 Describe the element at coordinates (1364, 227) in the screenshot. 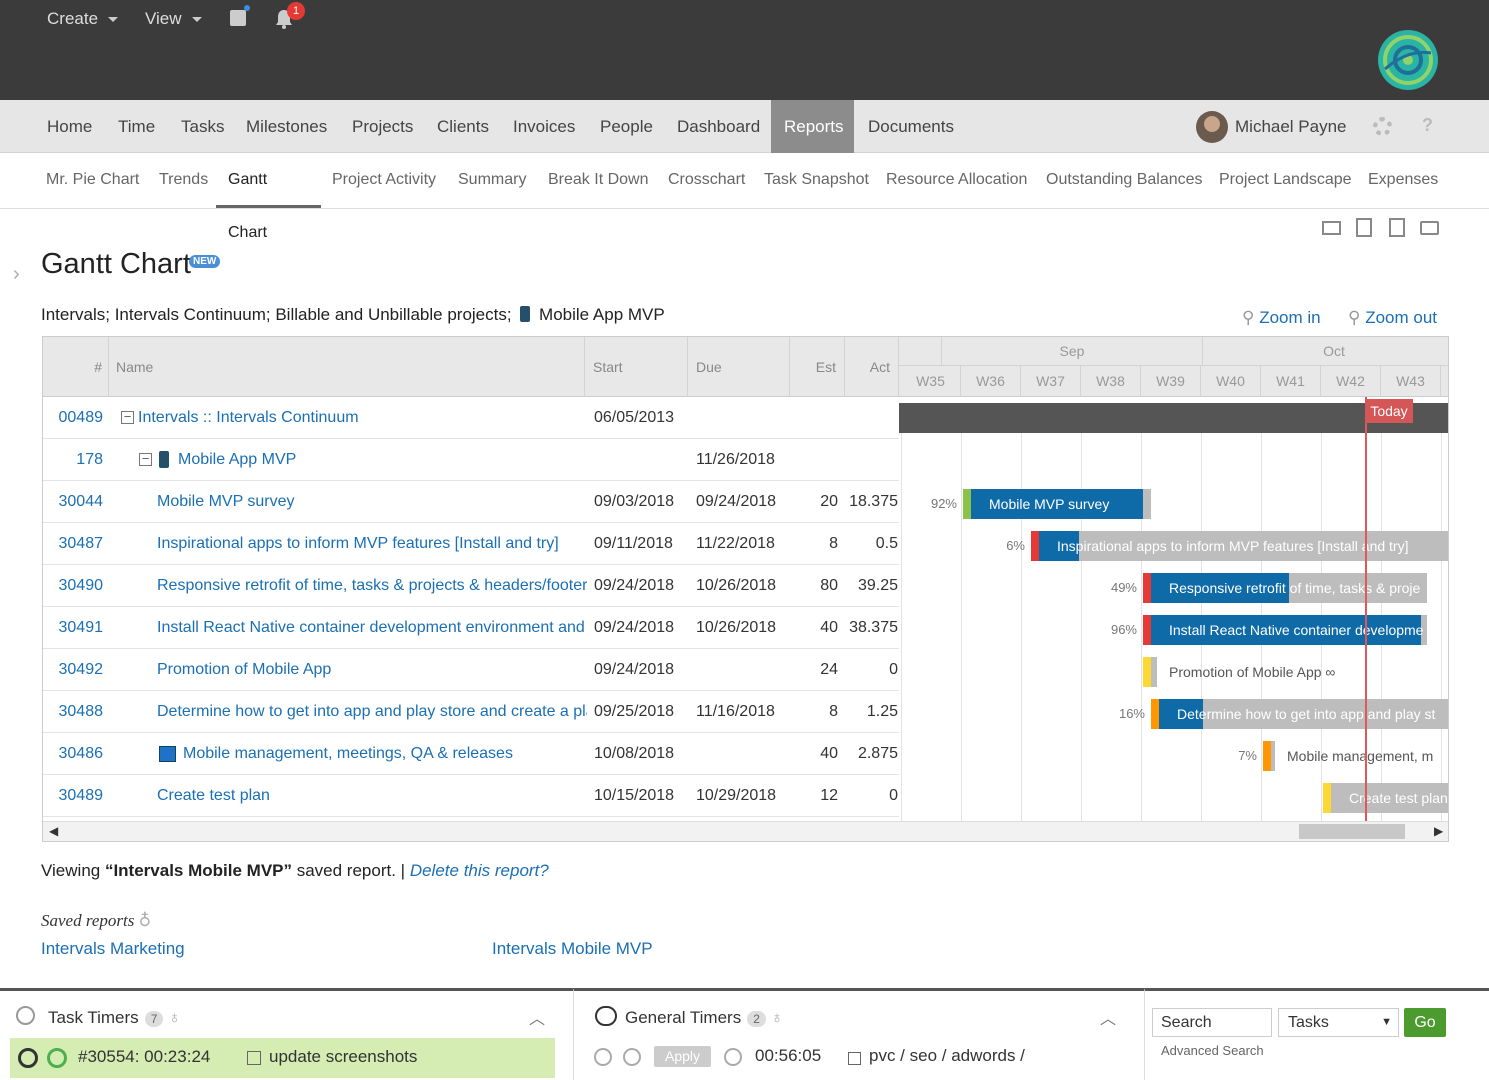

I see `image-export-icon` at that location.